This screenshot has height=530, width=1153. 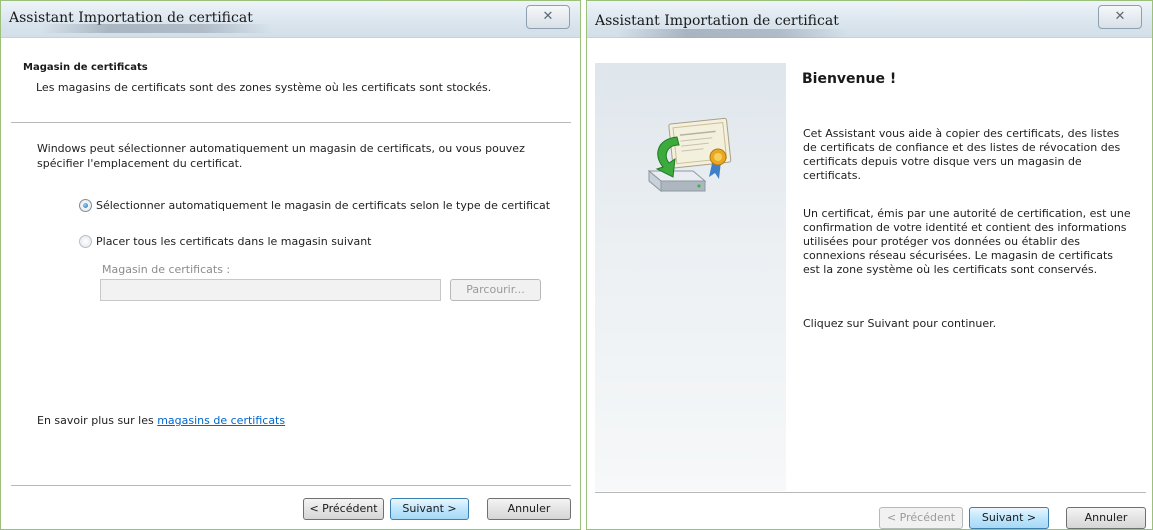 I want to click on store-field, so click(x=270, y=290).